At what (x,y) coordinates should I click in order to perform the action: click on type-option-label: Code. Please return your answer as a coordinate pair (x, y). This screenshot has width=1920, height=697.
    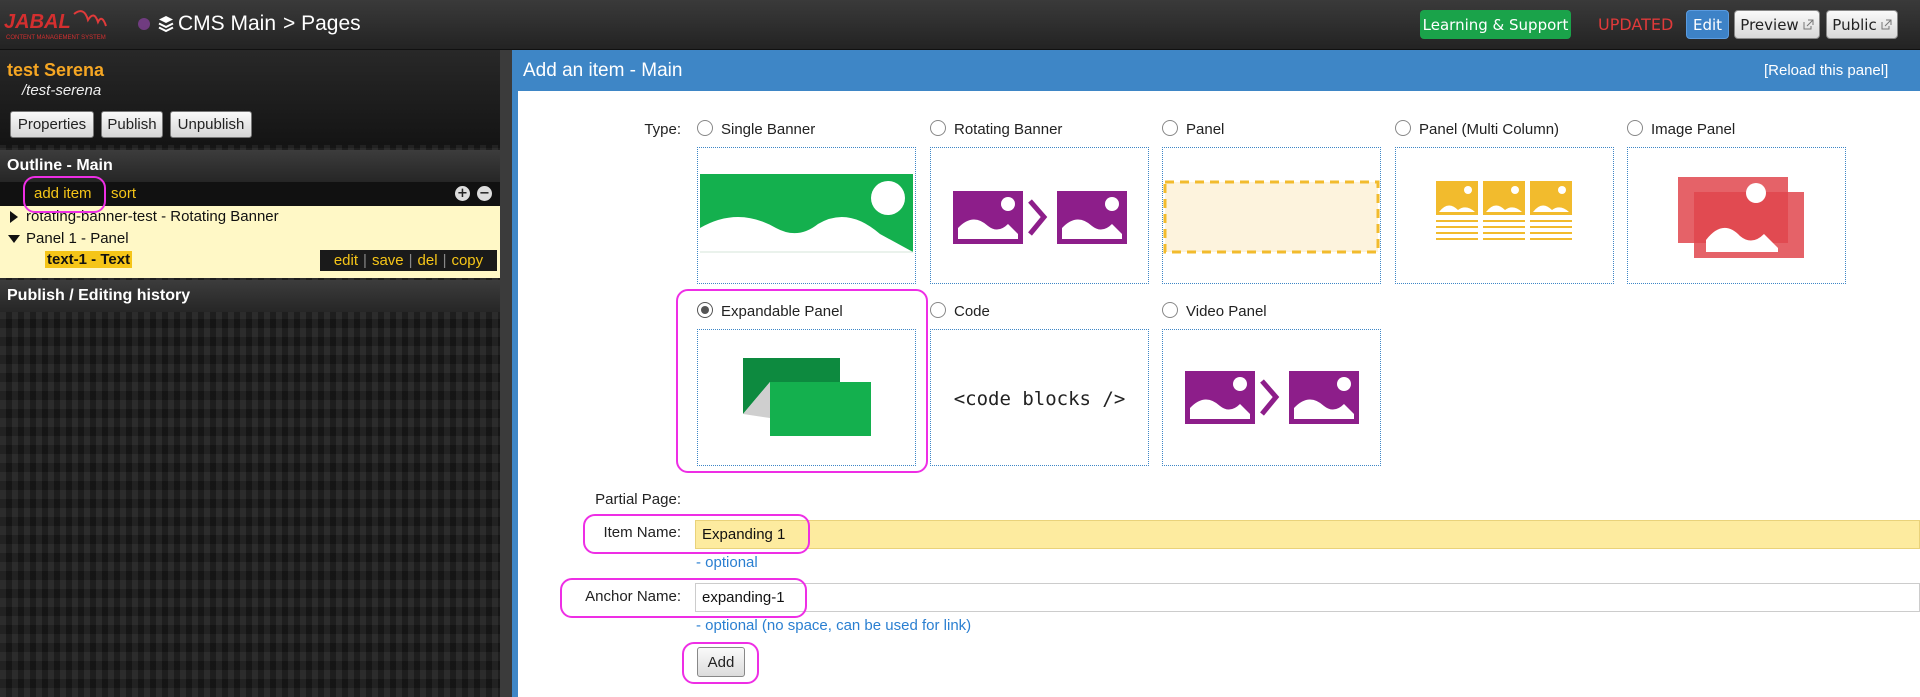
    Looking at the image, I should click on (972, 311).